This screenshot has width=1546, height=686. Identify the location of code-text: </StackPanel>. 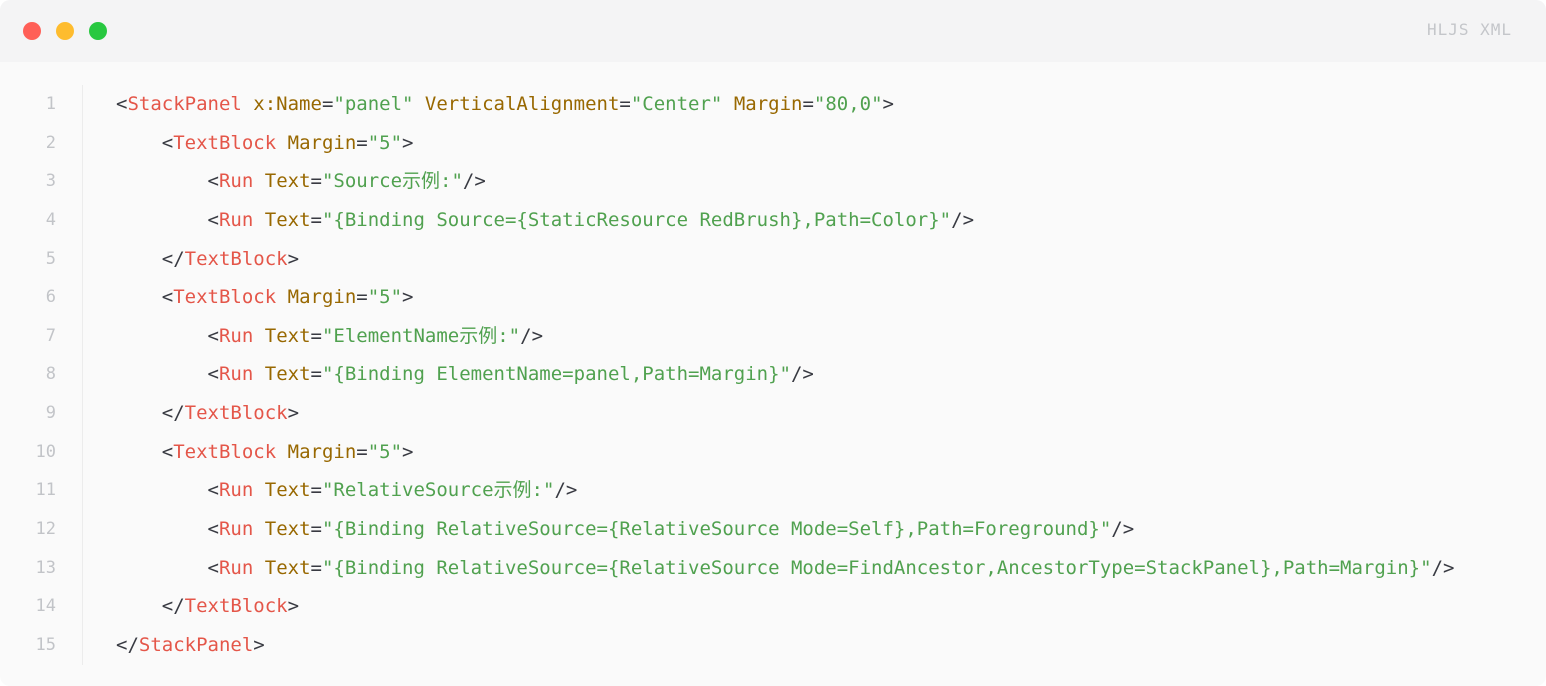
(190, 645).